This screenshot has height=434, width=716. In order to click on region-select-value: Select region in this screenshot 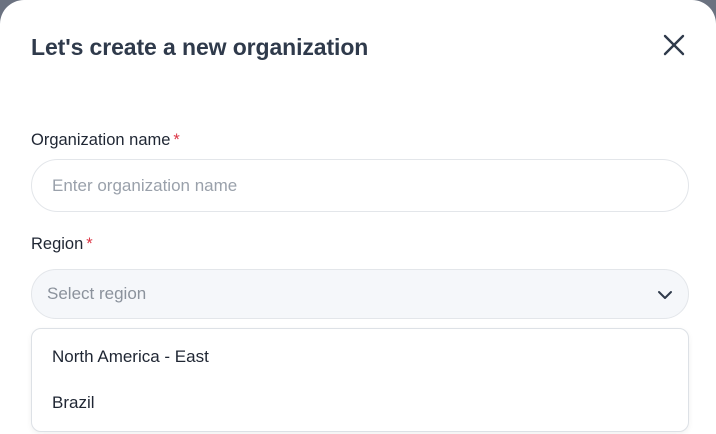, I will do `click(97, 293)`.